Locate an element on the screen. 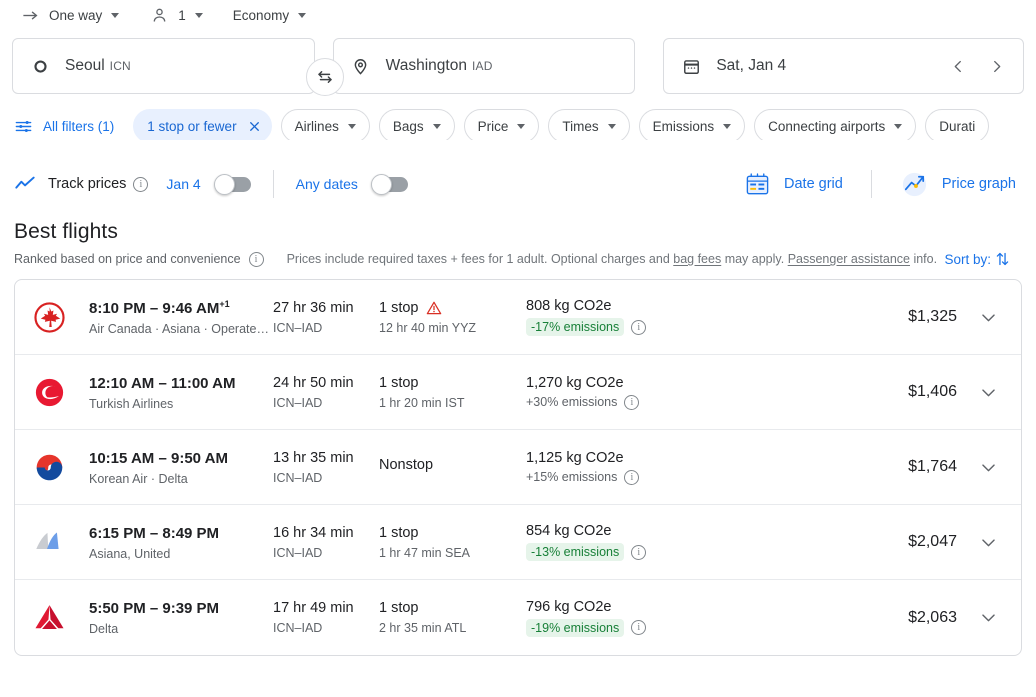 This screenshot has width=1036, height=697. air-canada-logo is located at coordinates (49, 317).